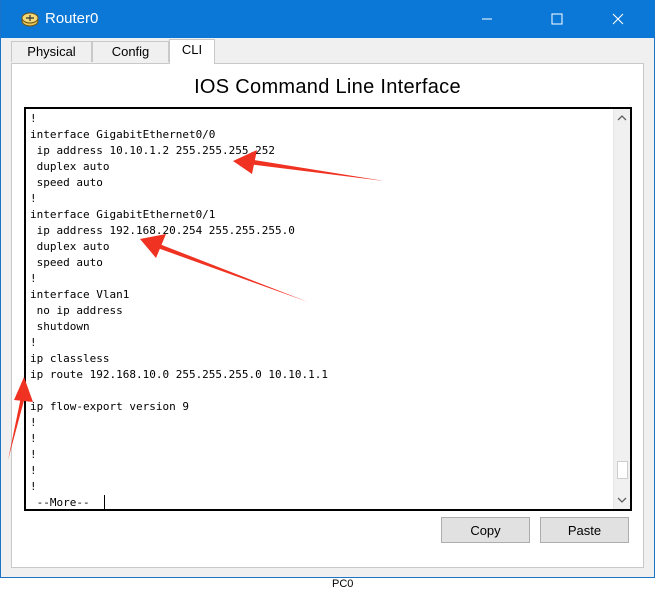 Image resolution: width=655 pixels, height=590 pixels. What do you see at coordinates (63, 502) in the screenshot?
I see `more-prompt: --More--` at bounding box center [63, 502].